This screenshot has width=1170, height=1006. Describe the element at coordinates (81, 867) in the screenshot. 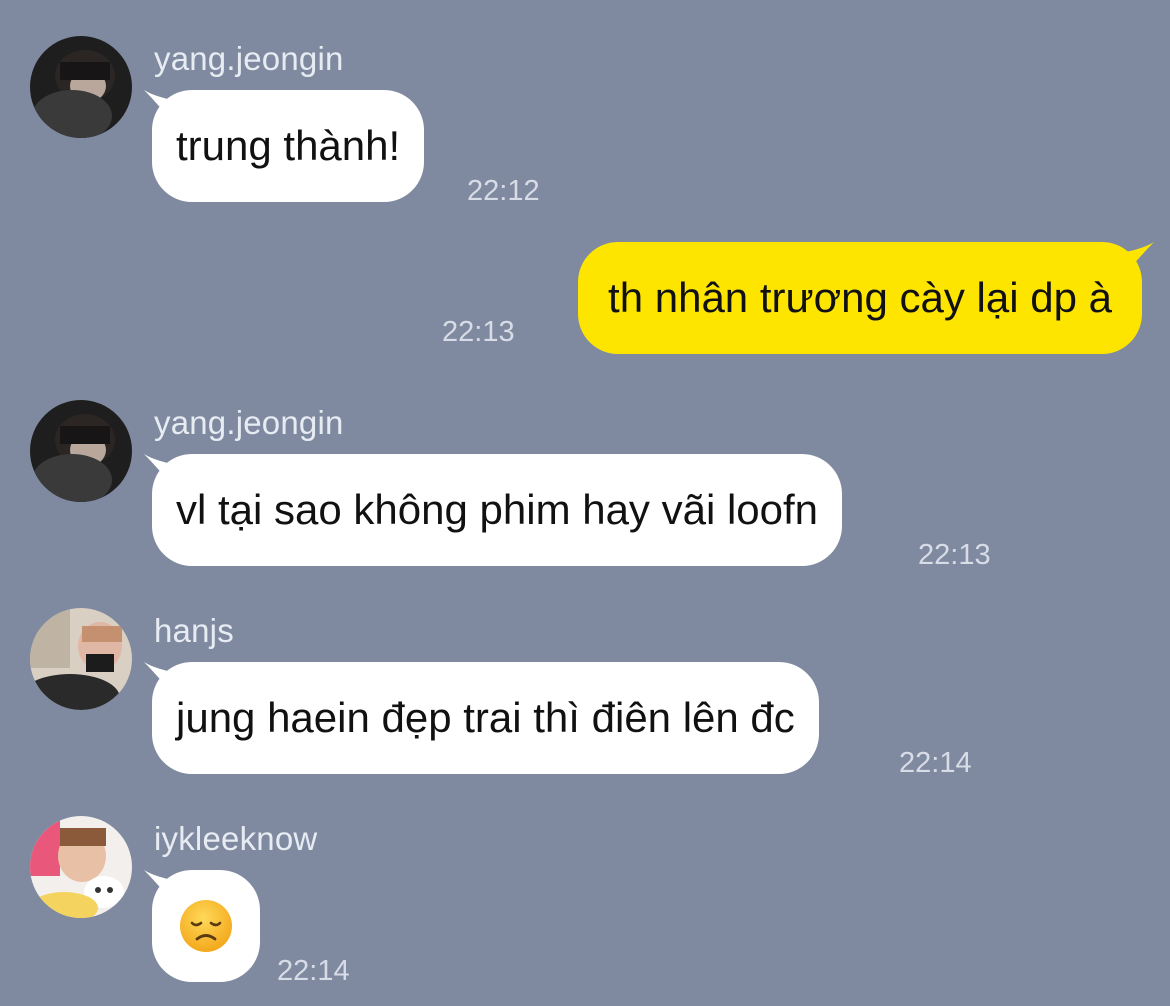

I see `avatar-iykleeknow` at that location.